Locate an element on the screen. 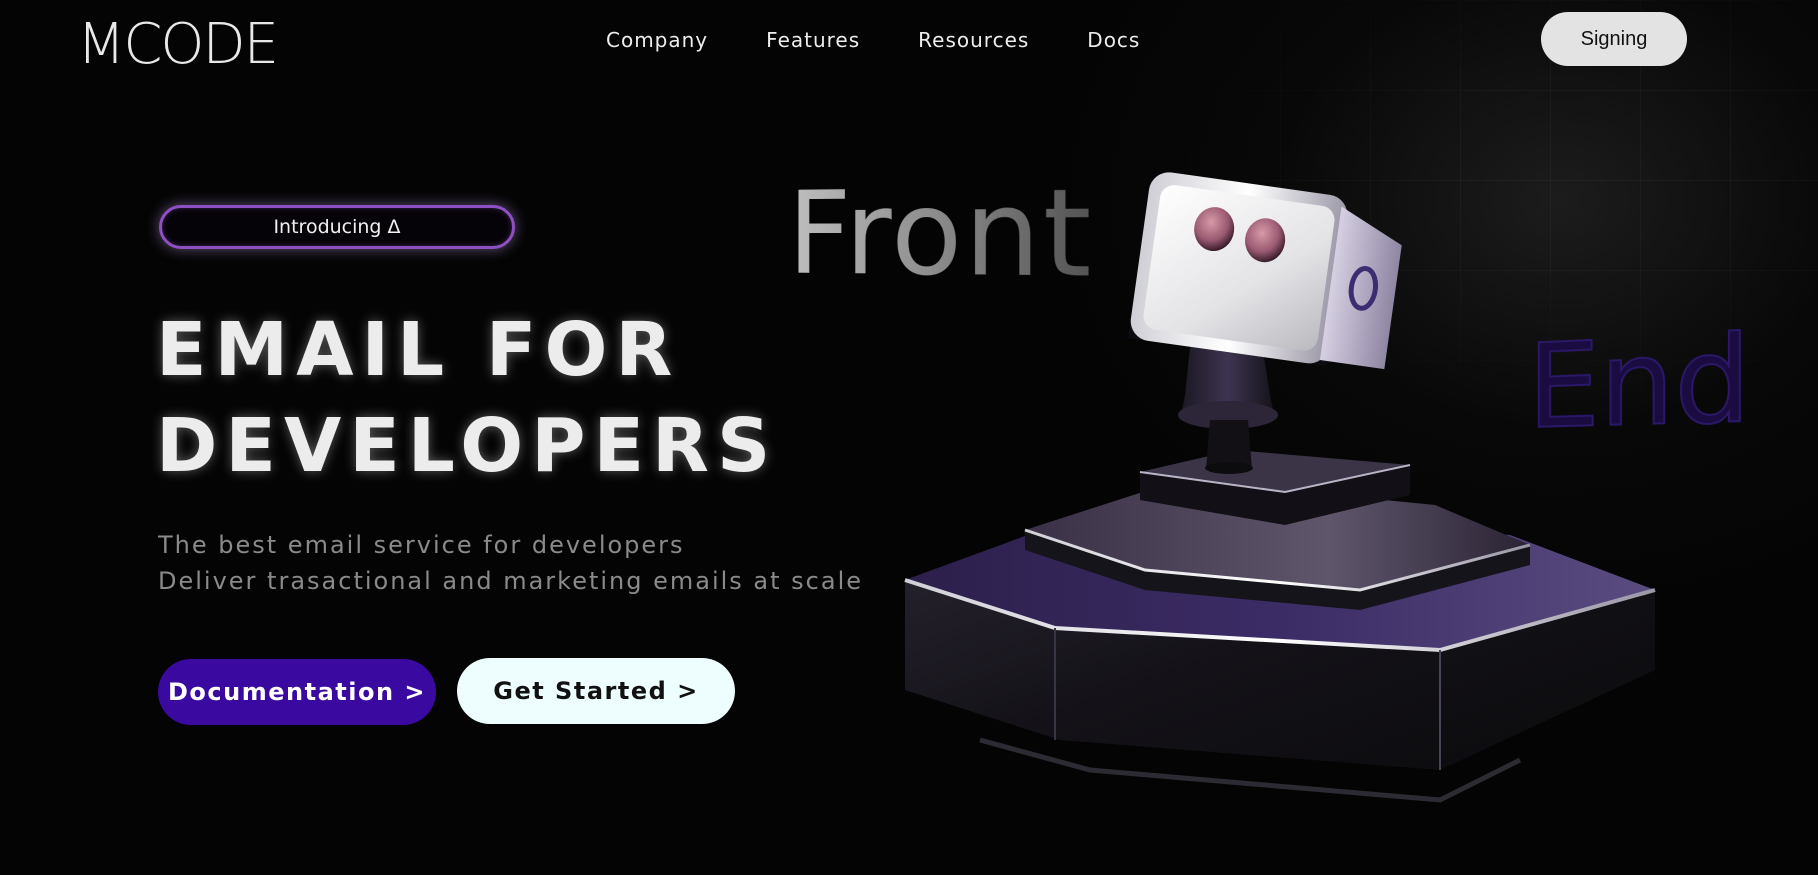 The height and width of the screenshot is (875, 1818). nav-item-company: Company is located at coordinates (657, 40).